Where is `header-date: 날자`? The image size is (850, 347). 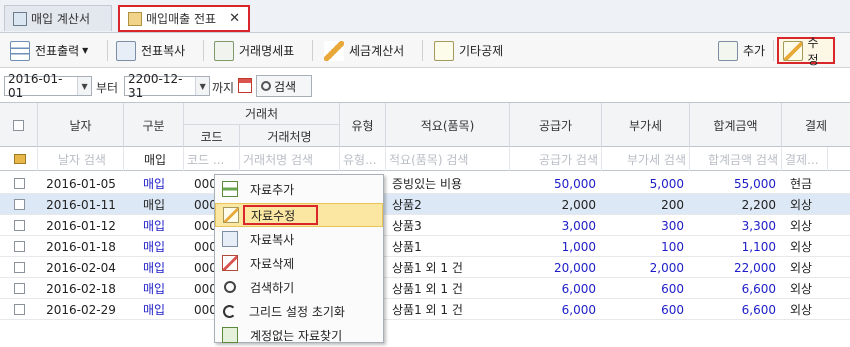 header-date: 날자 is located at coordinates (81, 125).